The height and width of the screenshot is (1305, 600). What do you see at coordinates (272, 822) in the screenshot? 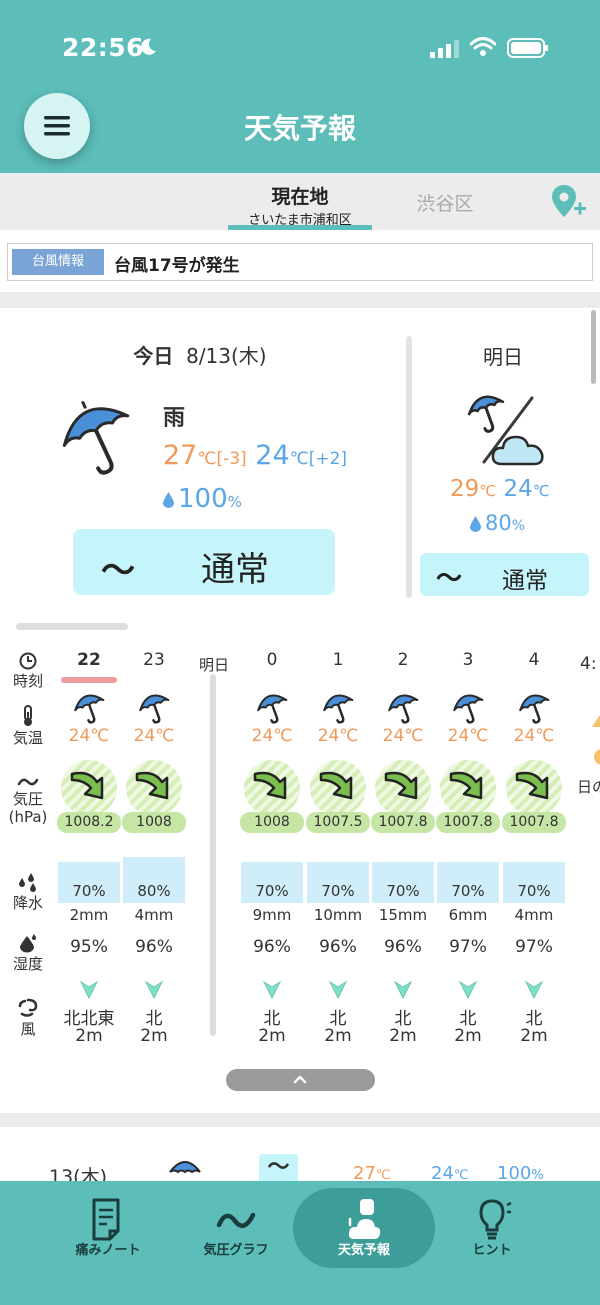
I see `hour-pressure: 1008` at bounding box center [272, 822].